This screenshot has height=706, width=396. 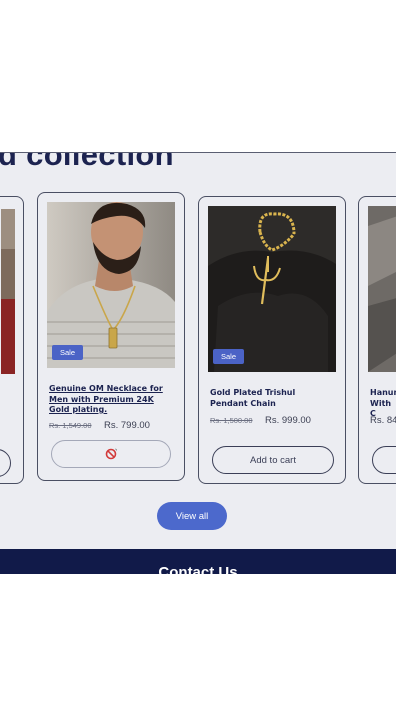 I want to click on product-card-left-partial, so click(x=12, y=340).